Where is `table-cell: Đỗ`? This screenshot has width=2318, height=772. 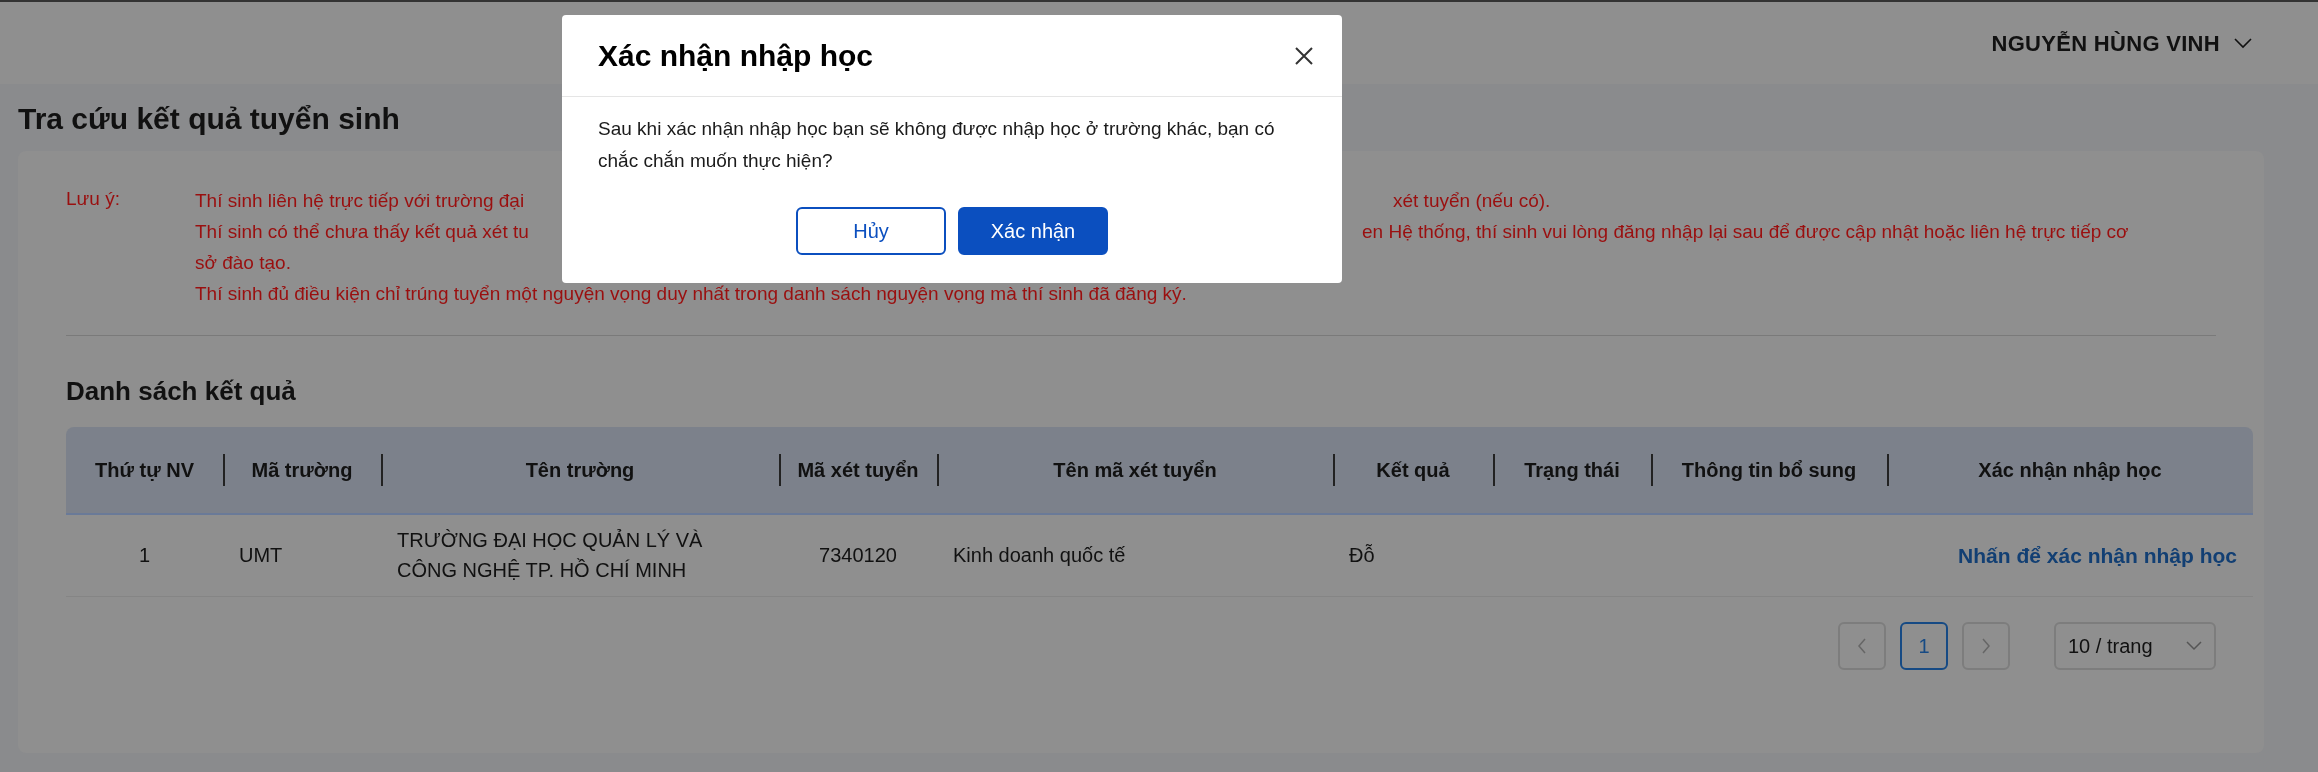 table-cell: Đỗ is located at coordinates (1413, 555).